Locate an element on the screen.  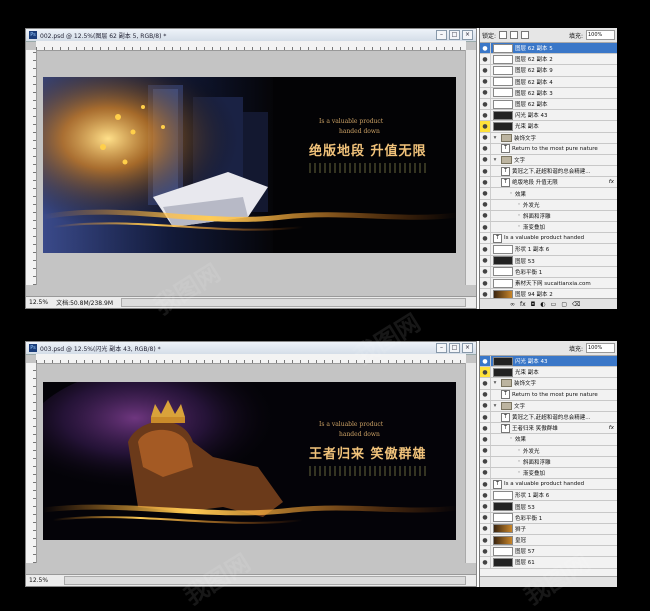
layer-row: ● 狮子 is located at coordinates (548, 529).